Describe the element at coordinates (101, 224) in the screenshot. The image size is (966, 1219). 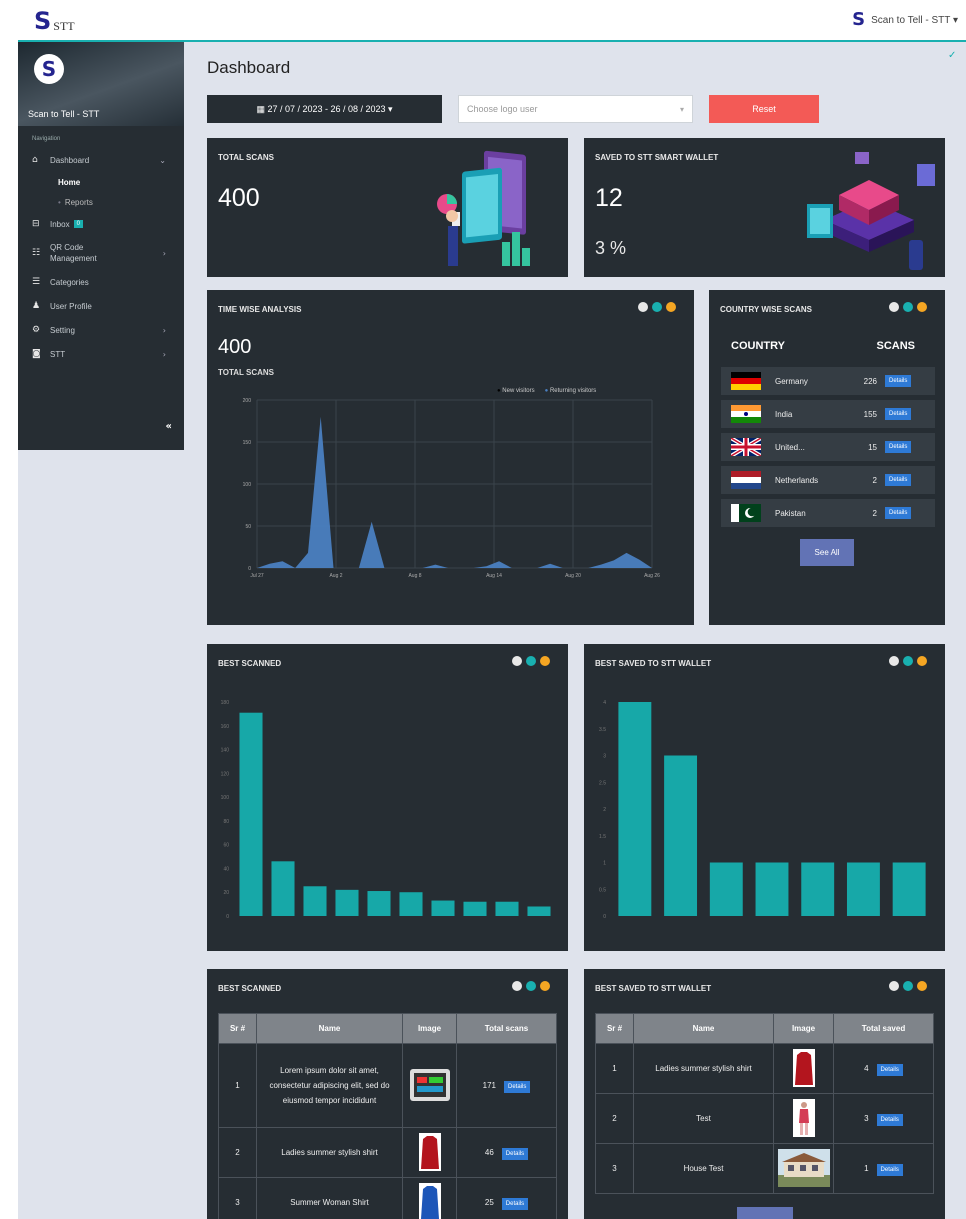
I see `sidebar-item-inbox: ⊟ Inbox 0` at that location.